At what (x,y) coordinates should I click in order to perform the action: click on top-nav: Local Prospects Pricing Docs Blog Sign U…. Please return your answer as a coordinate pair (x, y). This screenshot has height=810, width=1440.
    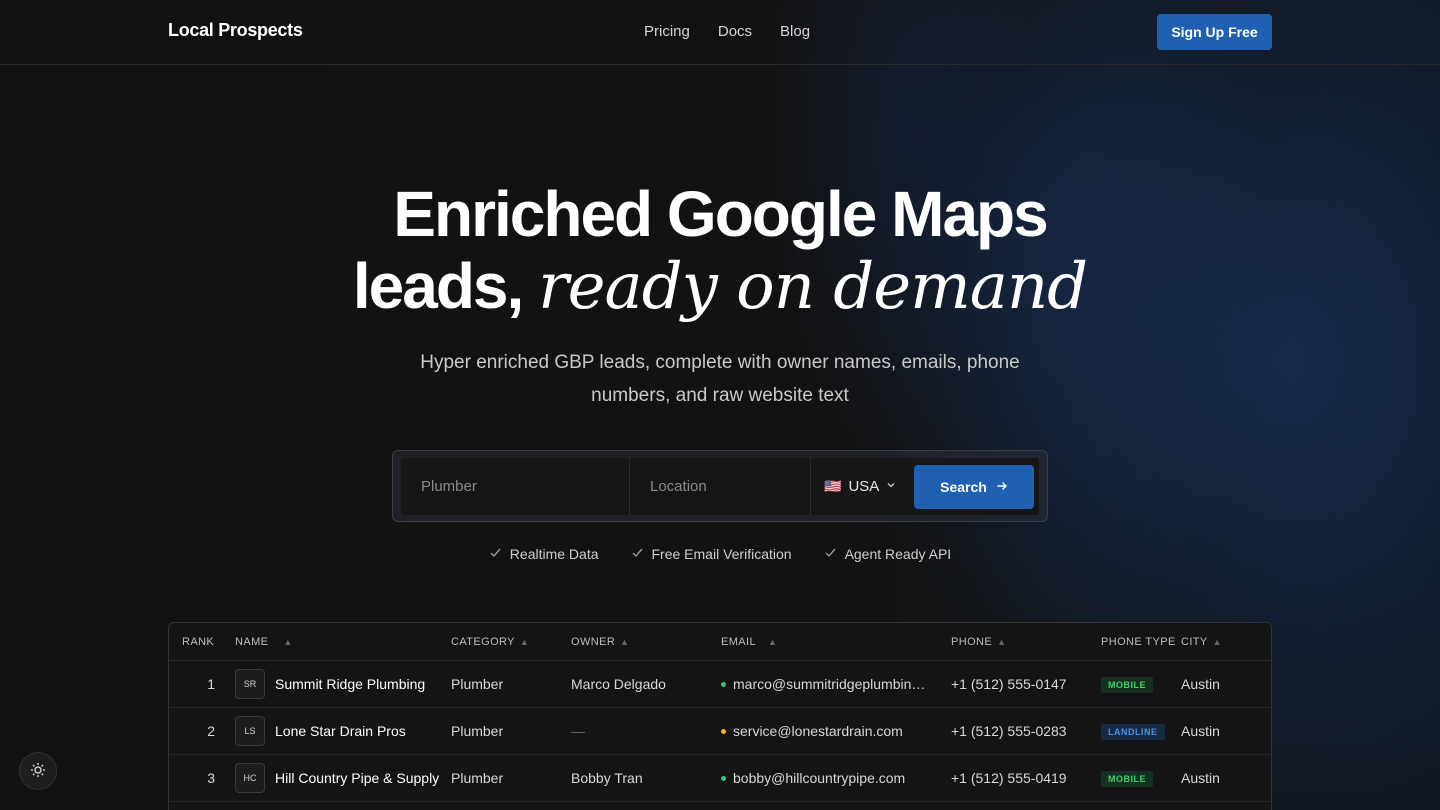
    Looking at the image, I should click on (720, 32).